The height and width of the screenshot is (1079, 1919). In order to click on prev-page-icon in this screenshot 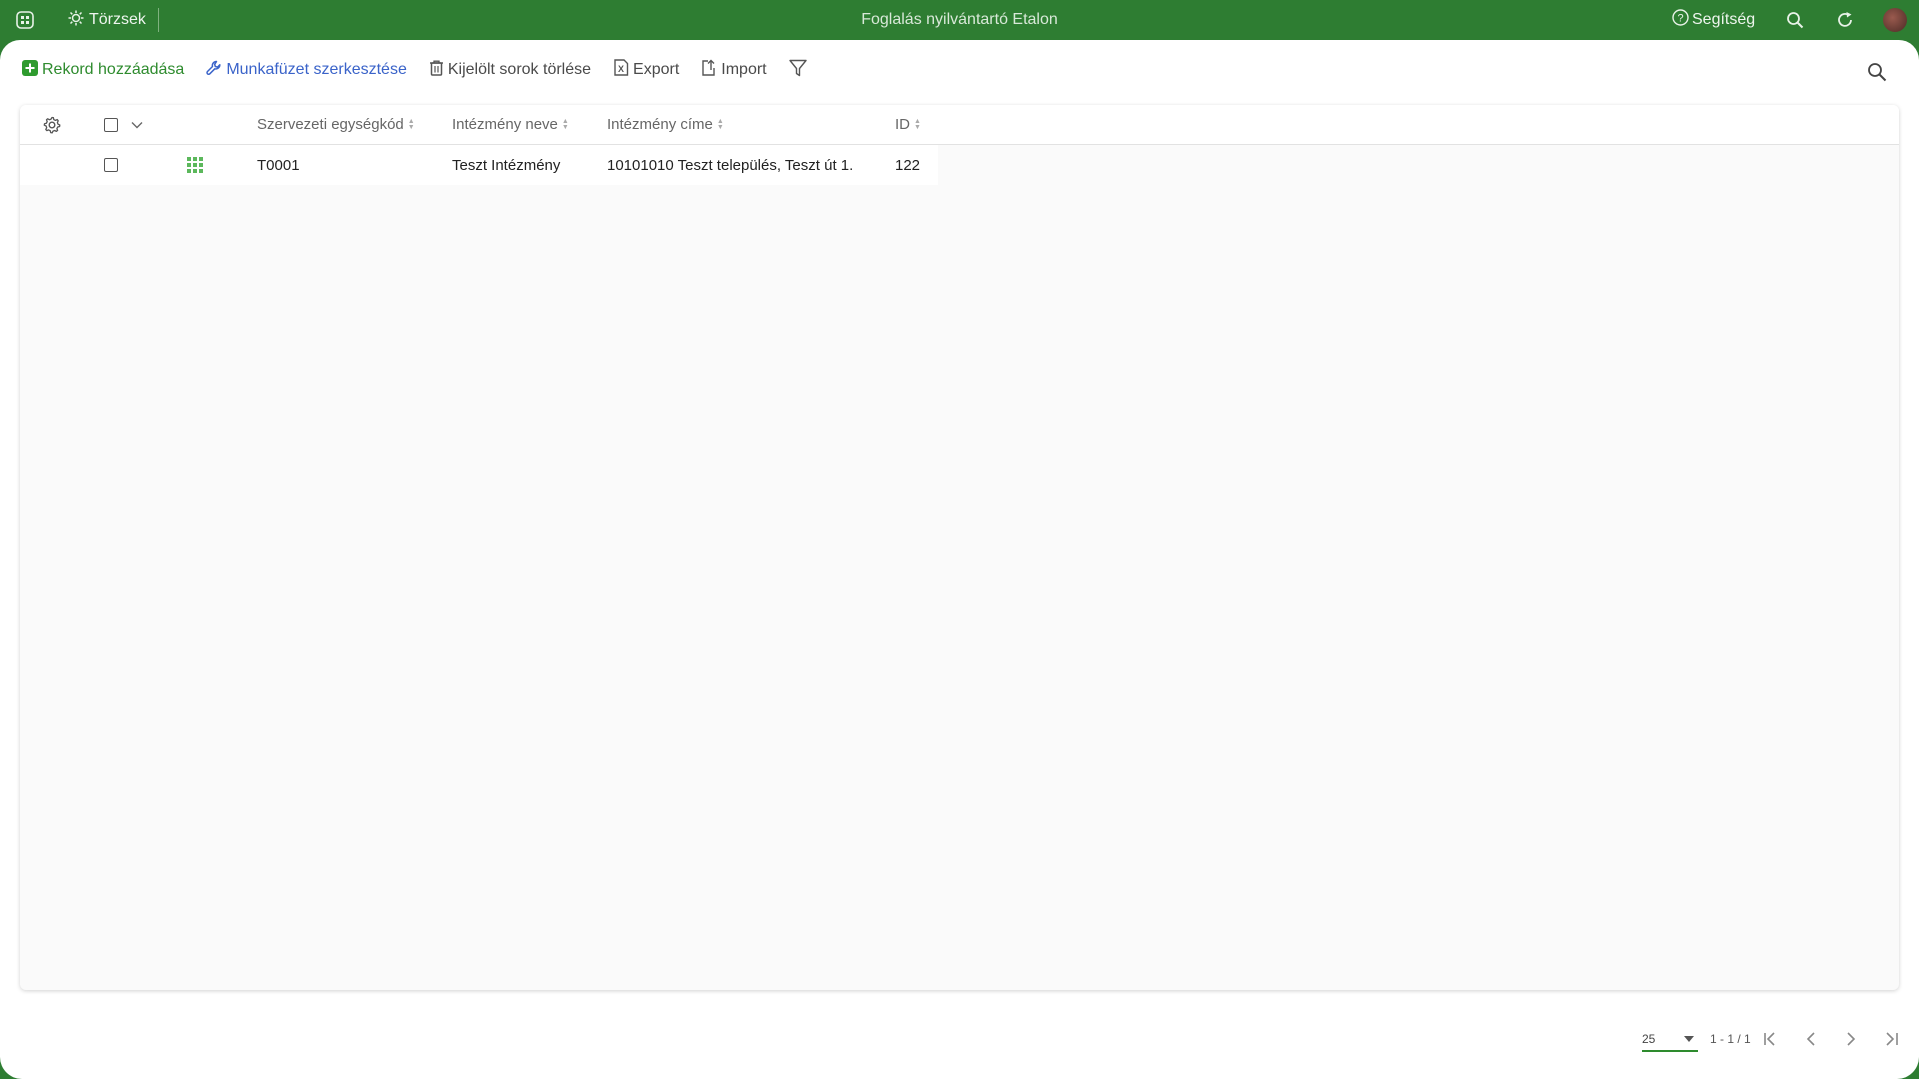, I will do `click(1811, 1041)`.